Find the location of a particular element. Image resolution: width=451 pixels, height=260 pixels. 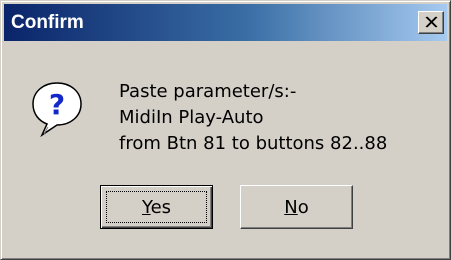

yes-button: Yes is located at coordinates (156, 207).